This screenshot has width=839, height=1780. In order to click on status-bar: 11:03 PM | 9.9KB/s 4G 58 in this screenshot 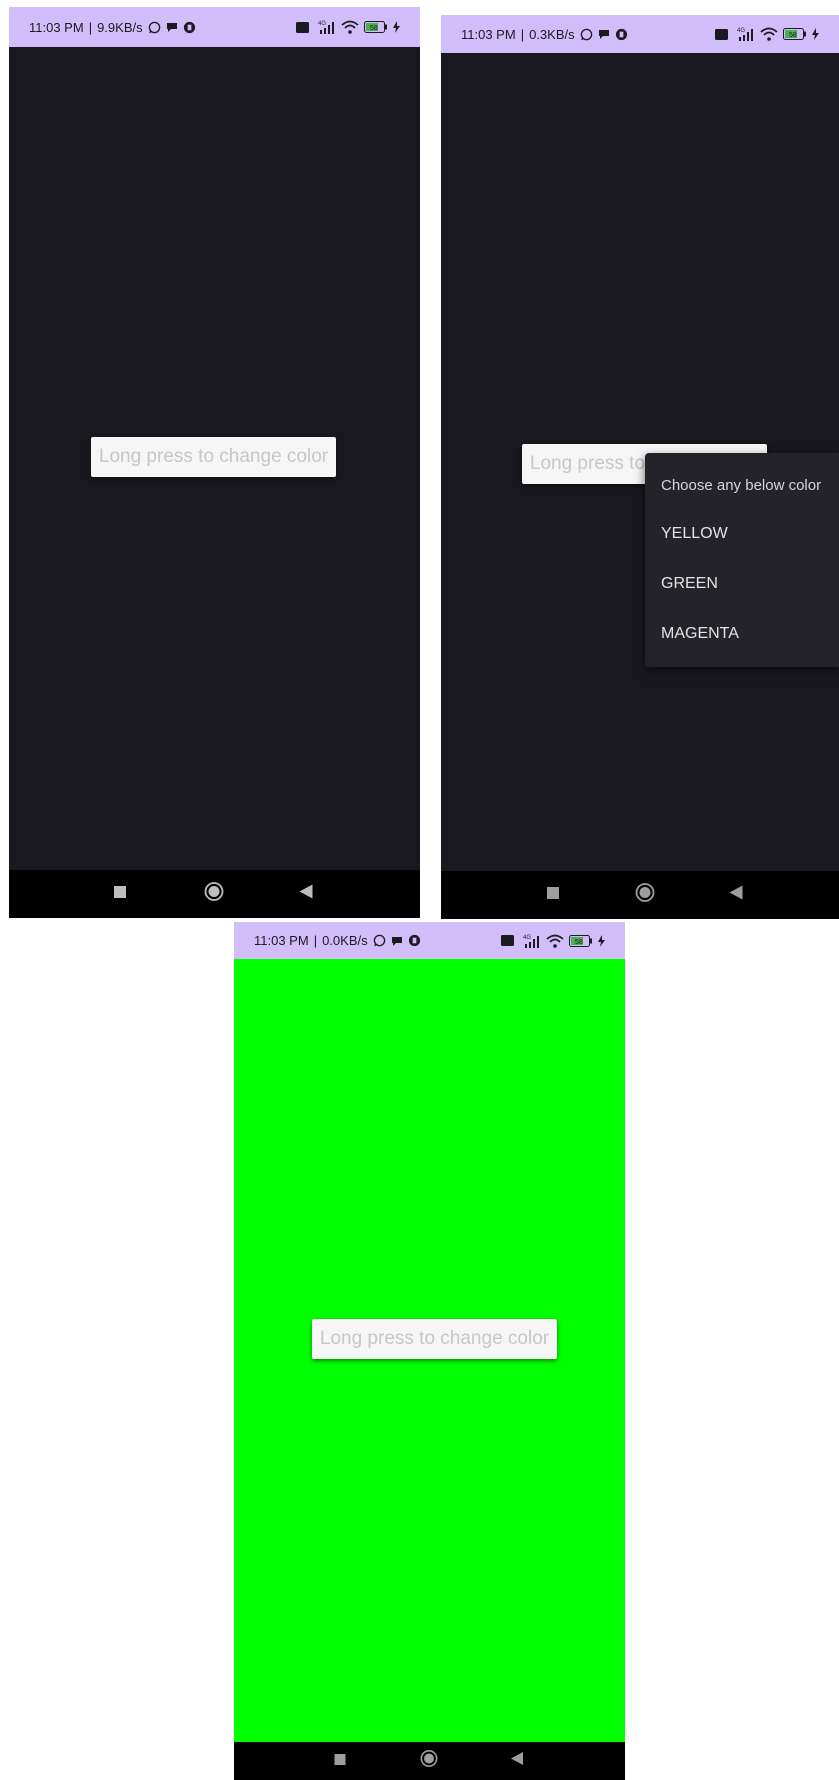, I will do `click(214, 27)`.